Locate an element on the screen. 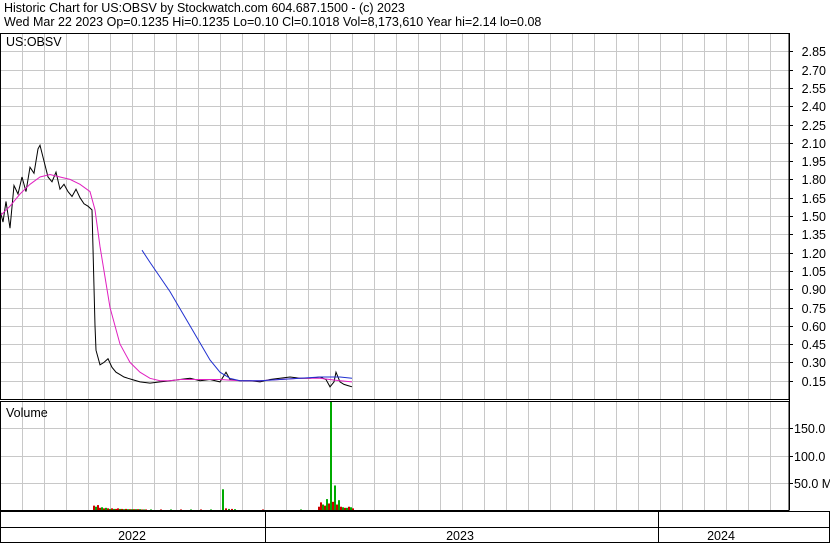 Image resolution: width=830 pixels, height=543 pixels. x-year-label: 2022 is located at coordinates (132, 536).